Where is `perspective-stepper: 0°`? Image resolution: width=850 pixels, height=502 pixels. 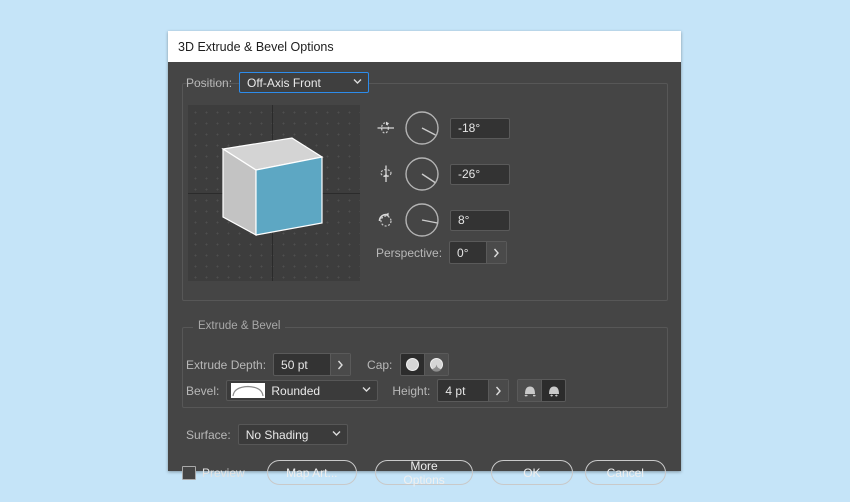
perspective-stepper: 0° is located at coordinates (478, 252).